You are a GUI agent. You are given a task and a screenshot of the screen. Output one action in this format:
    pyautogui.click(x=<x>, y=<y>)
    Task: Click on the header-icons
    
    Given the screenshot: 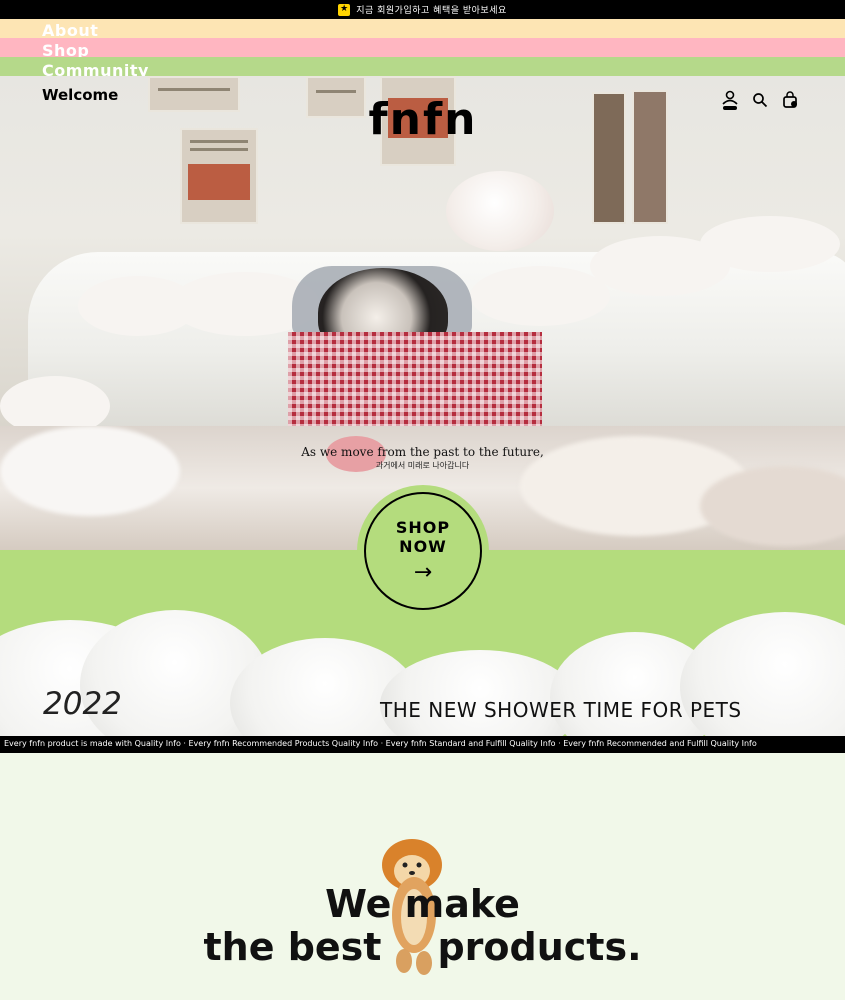 What is the action you would take?
    pyautogui.click(x=760, y=100)
    